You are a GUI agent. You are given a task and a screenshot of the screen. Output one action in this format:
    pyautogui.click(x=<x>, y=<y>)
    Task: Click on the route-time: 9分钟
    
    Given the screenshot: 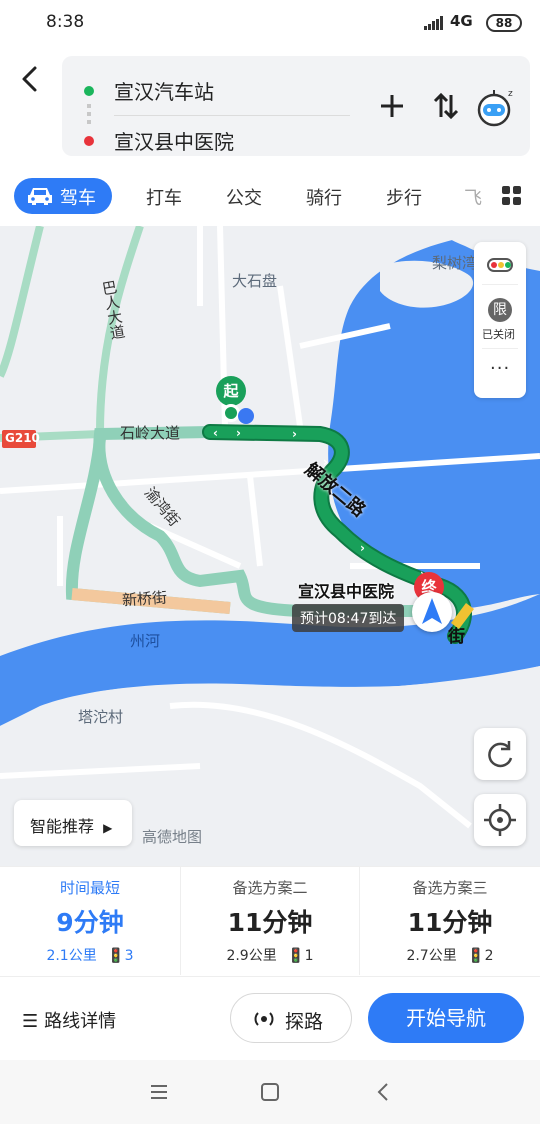 What is the action you would take?
    pyautogui.click(x=90, y=922)
    